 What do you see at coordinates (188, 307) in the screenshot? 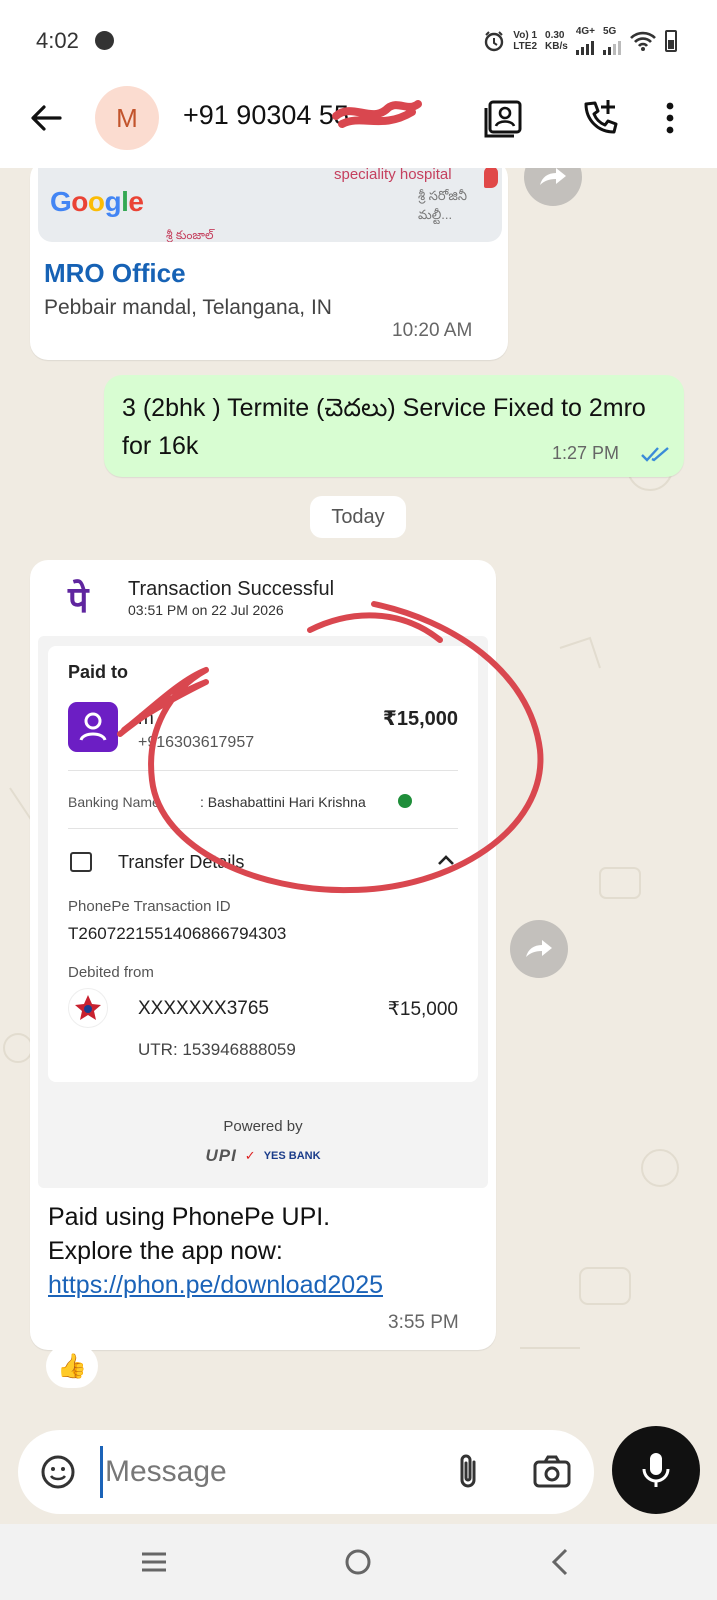
I see `location-address: Pebbair mandal, Telangana, IN` at bounding box center [188, 307].